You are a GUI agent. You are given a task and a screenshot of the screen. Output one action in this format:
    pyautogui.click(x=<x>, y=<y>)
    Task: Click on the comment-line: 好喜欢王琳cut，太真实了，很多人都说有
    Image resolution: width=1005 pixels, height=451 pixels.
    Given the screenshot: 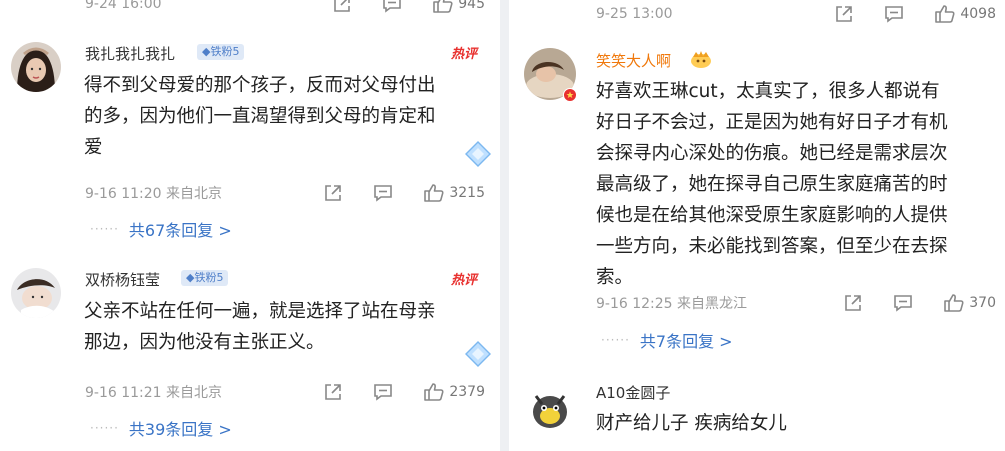 What is the action you would take?
    pyautogui.click(x=768, y=91)
    